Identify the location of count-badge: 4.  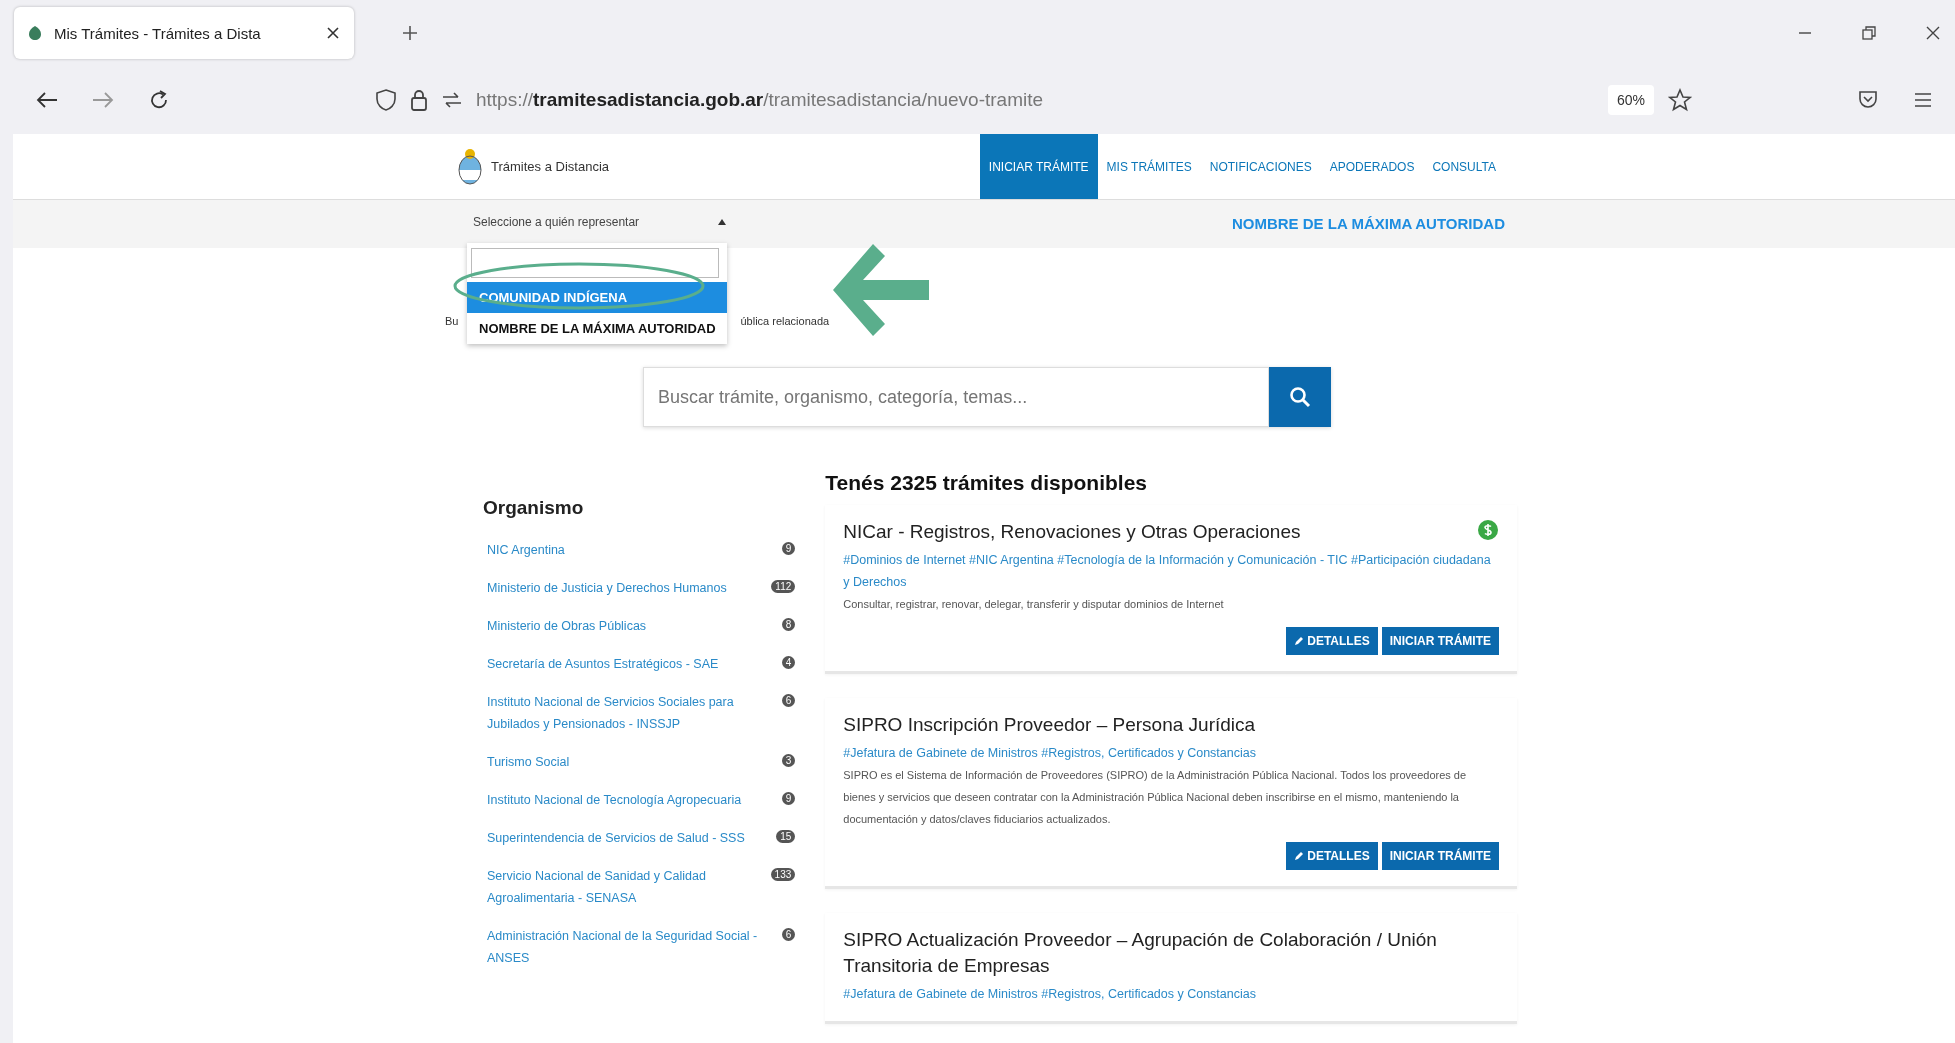
(788, 662).